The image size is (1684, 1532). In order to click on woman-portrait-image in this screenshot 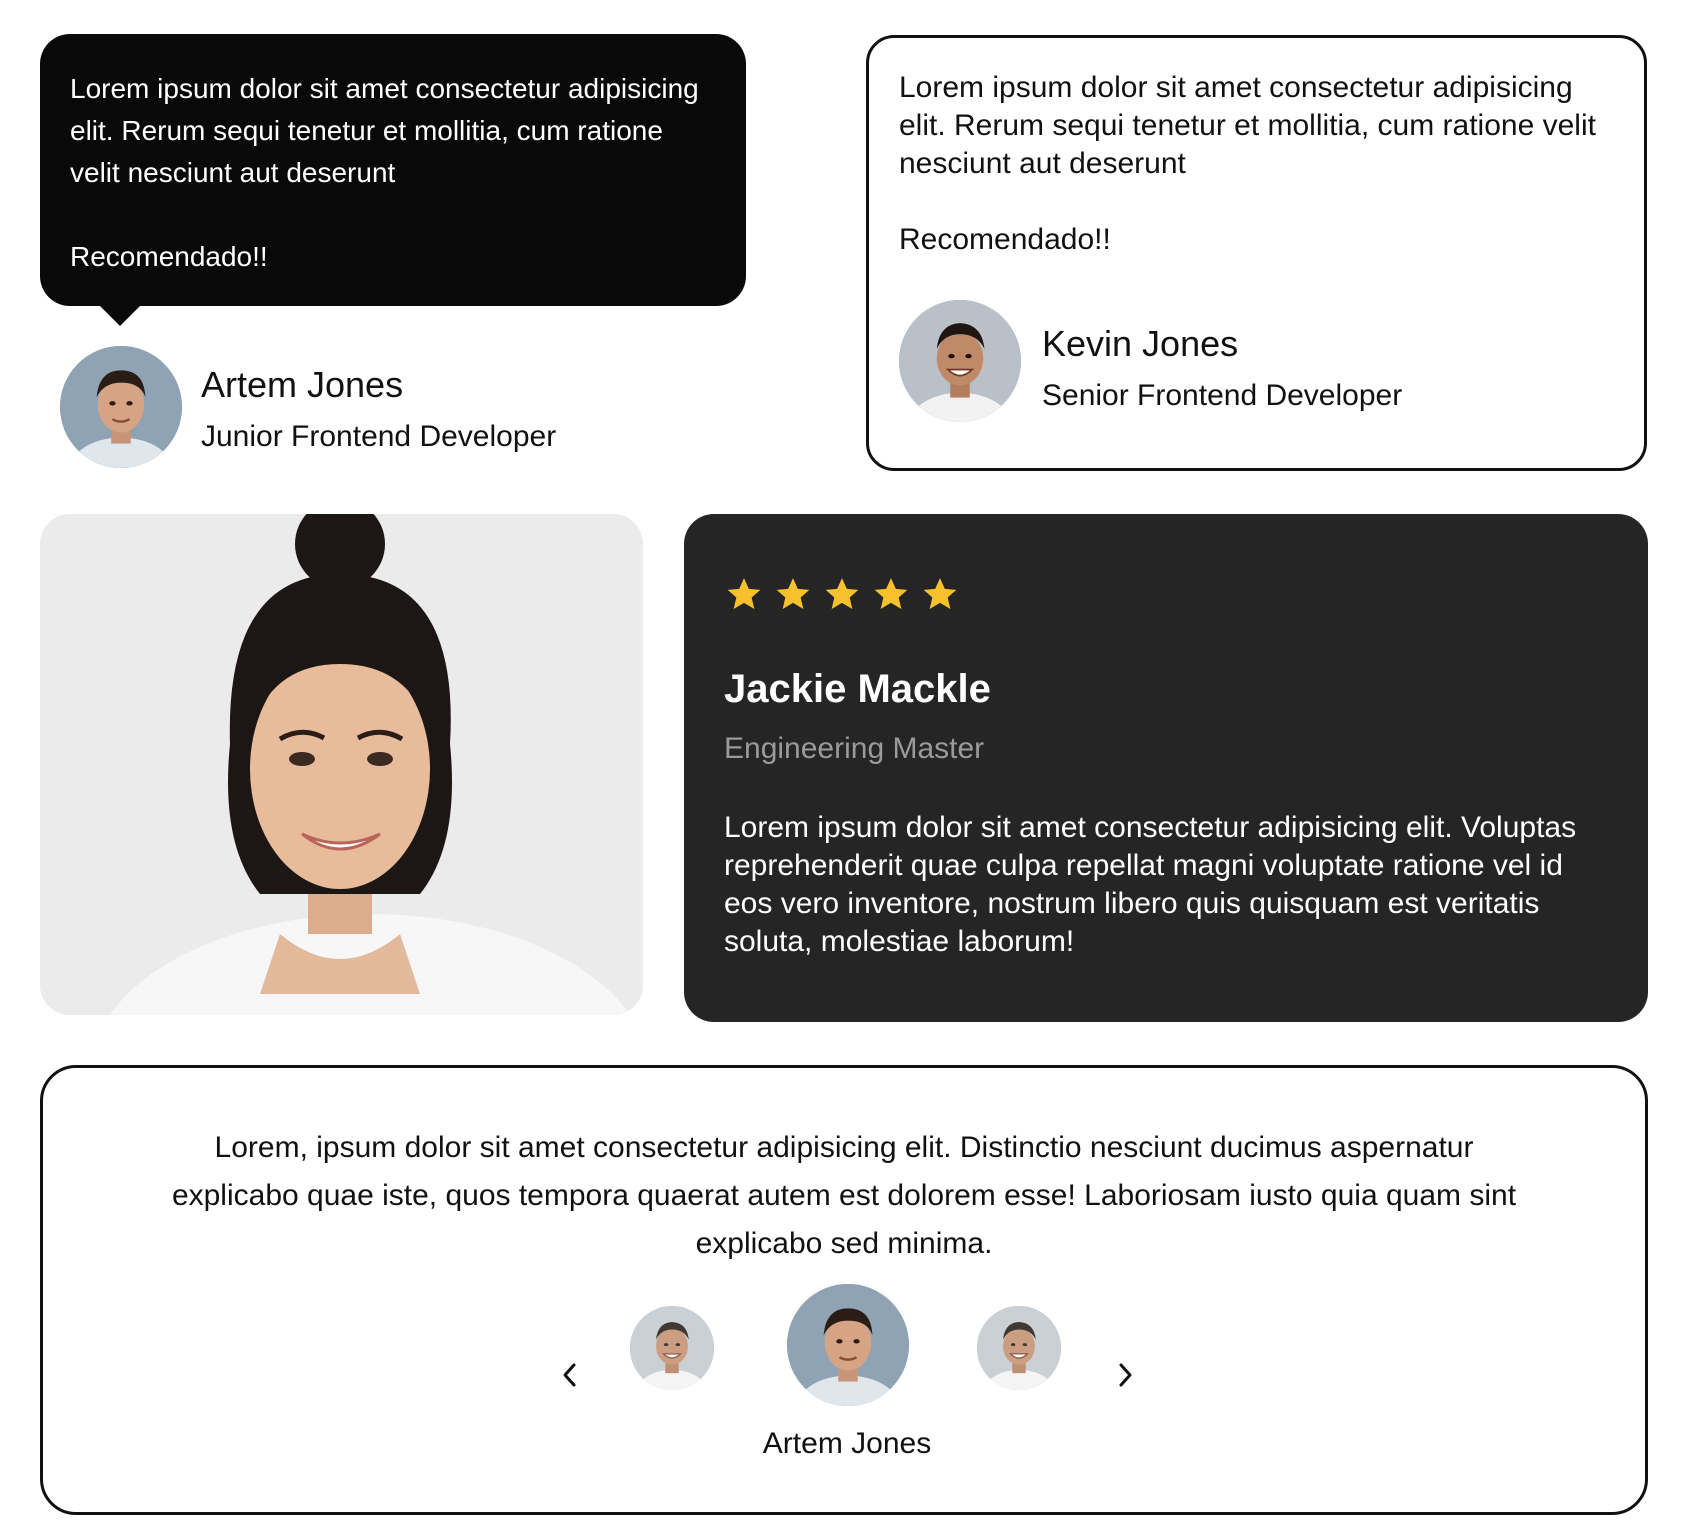, I will do `click(341, 764)`.